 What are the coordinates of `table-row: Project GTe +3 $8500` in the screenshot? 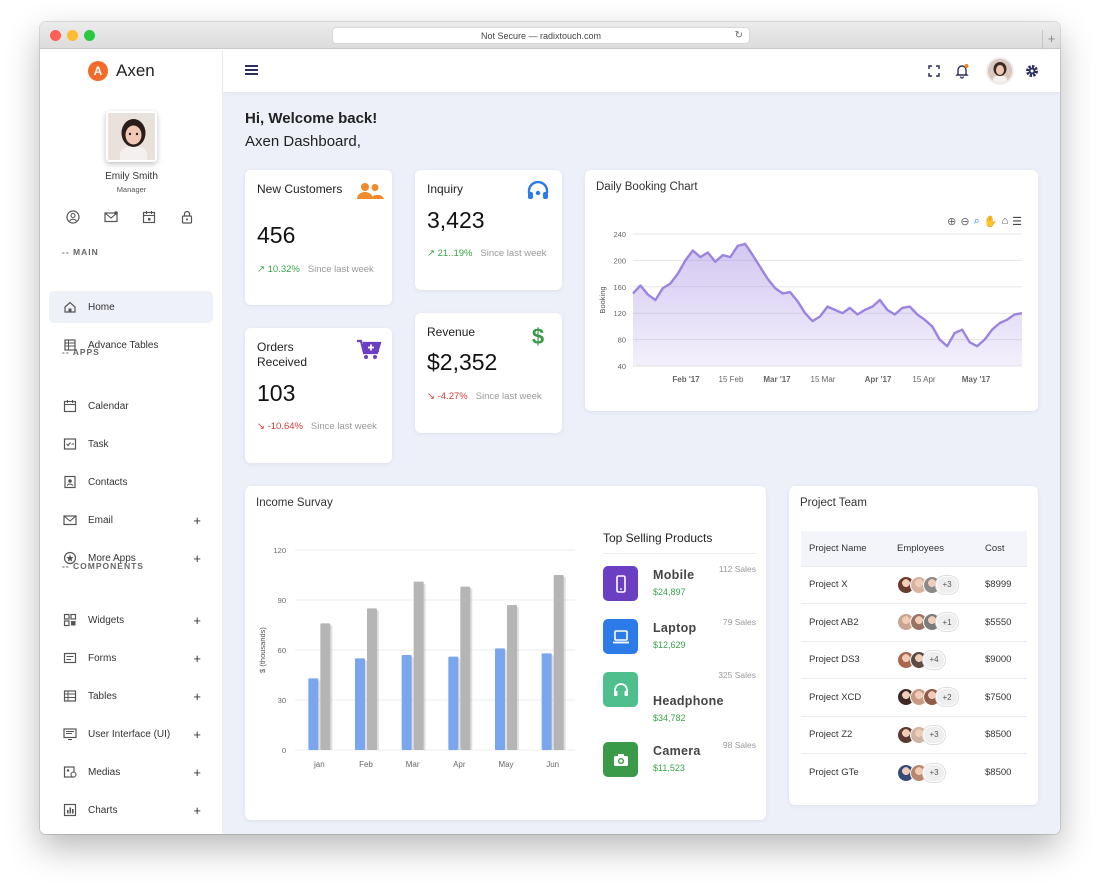 It's located at (914, 772).